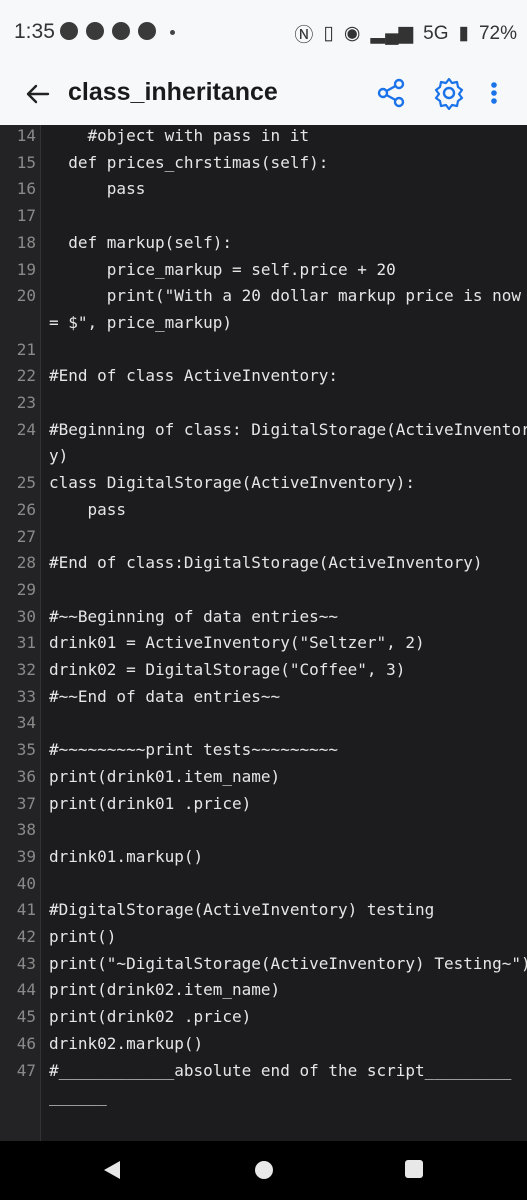  Describe the element at coordinates (26, 963) in the screenshot. I see `line-number: 43` at that location.